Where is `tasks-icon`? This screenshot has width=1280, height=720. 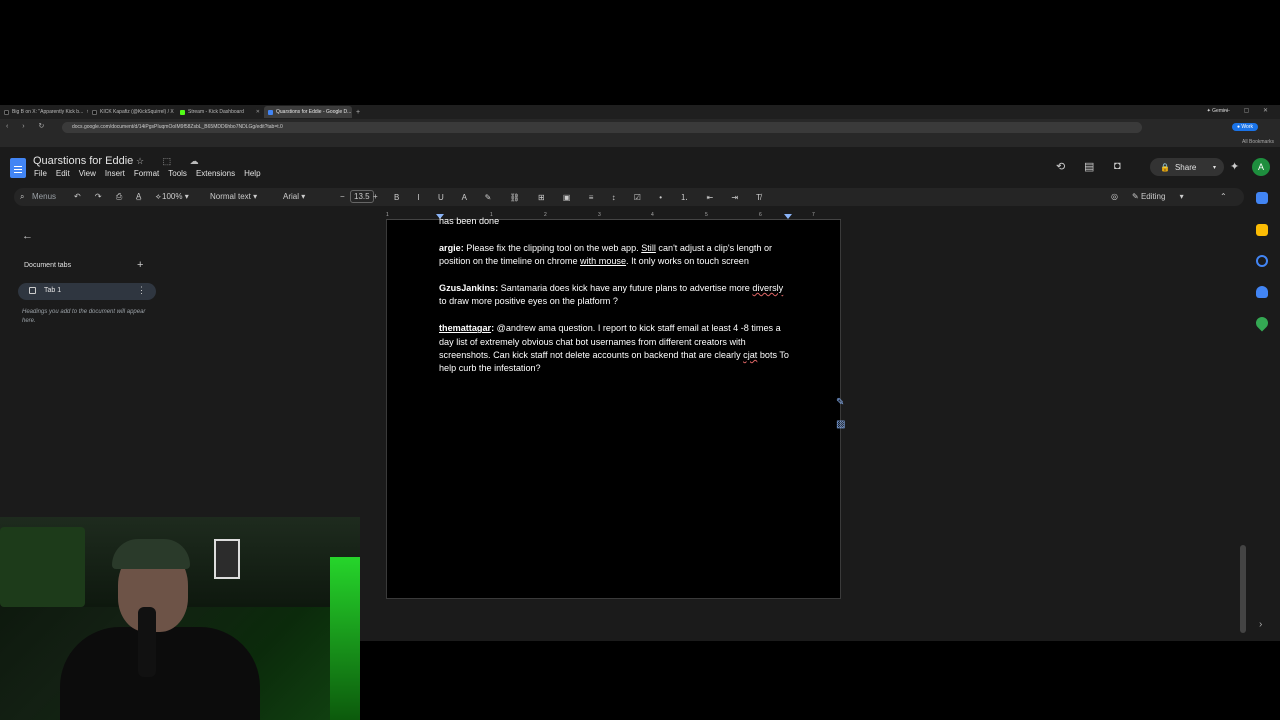
tasks-icon is located at coordinates (1262, 261).